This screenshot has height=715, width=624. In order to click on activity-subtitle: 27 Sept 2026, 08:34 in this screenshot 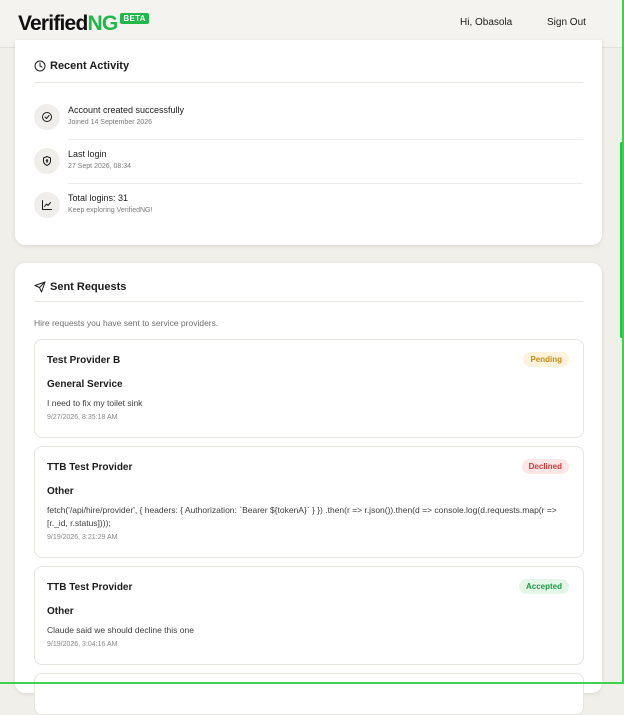, I will do `click(100, 166)`.